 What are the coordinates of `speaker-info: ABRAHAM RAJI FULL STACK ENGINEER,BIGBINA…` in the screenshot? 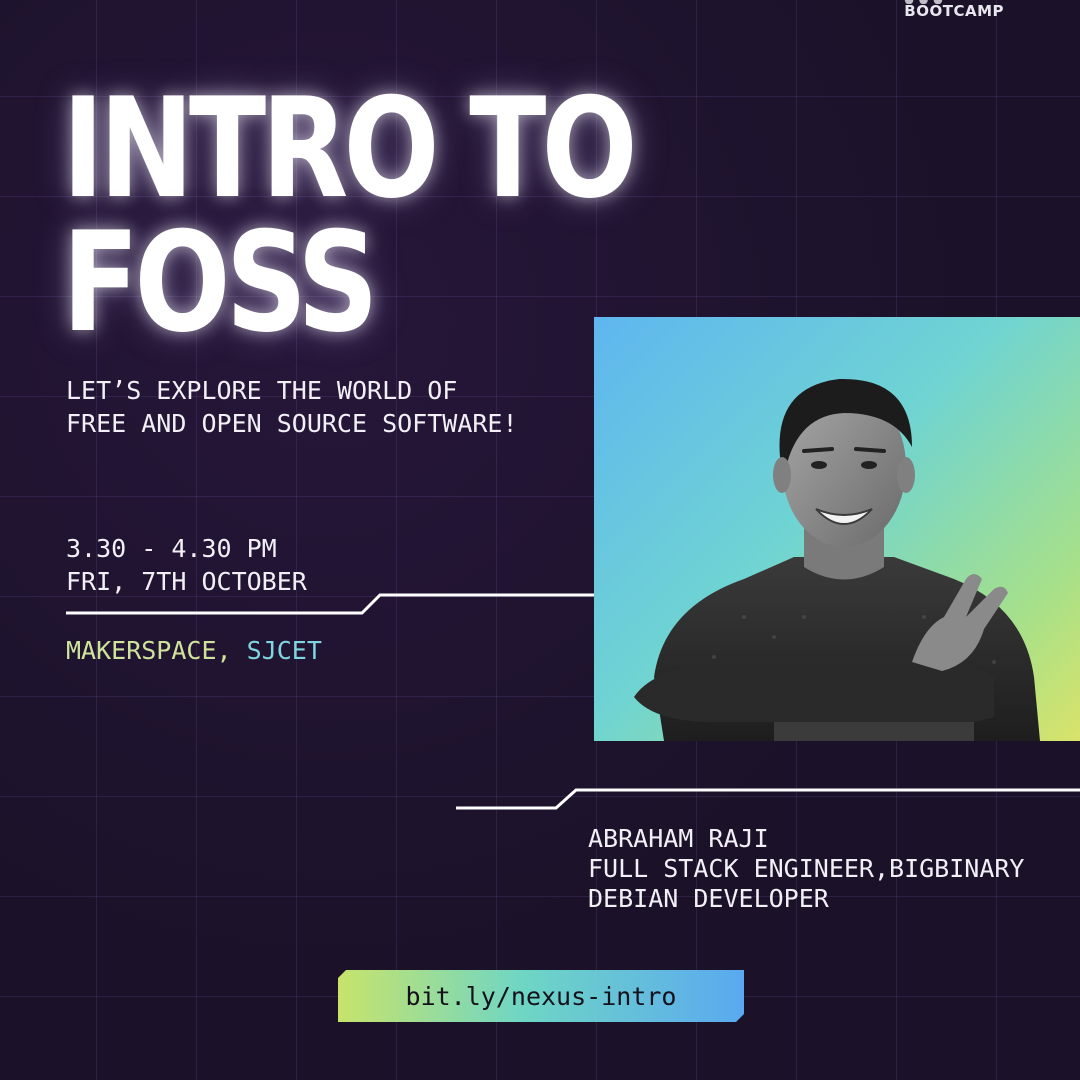 It's located at (806, 869).